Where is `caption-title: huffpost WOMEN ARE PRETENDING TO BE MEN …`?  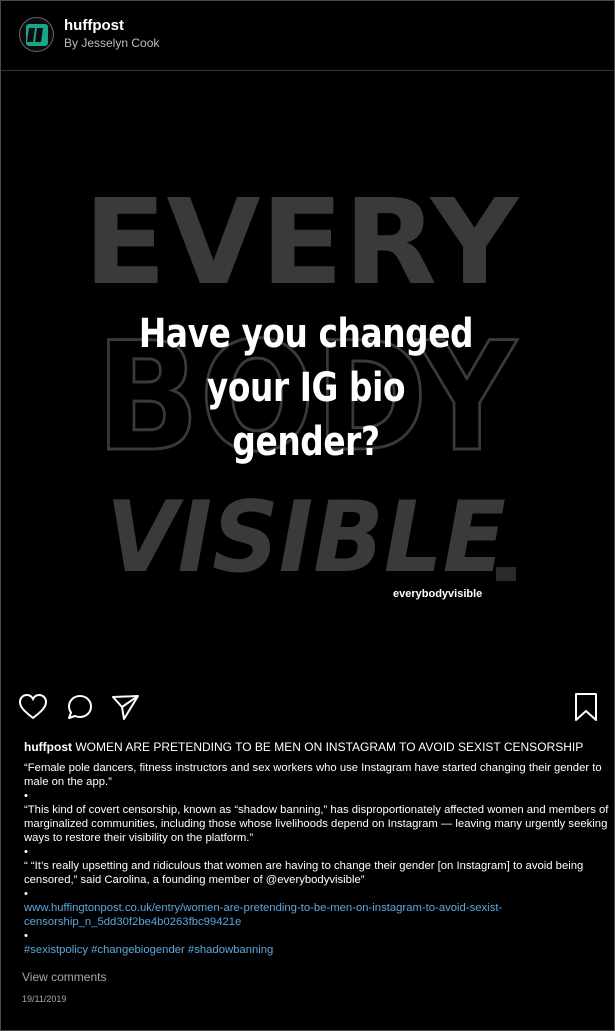 caption-title: huffpost WOMEN ARE PRETENDING TO BE MEN … is located at coordinates (314, 747).